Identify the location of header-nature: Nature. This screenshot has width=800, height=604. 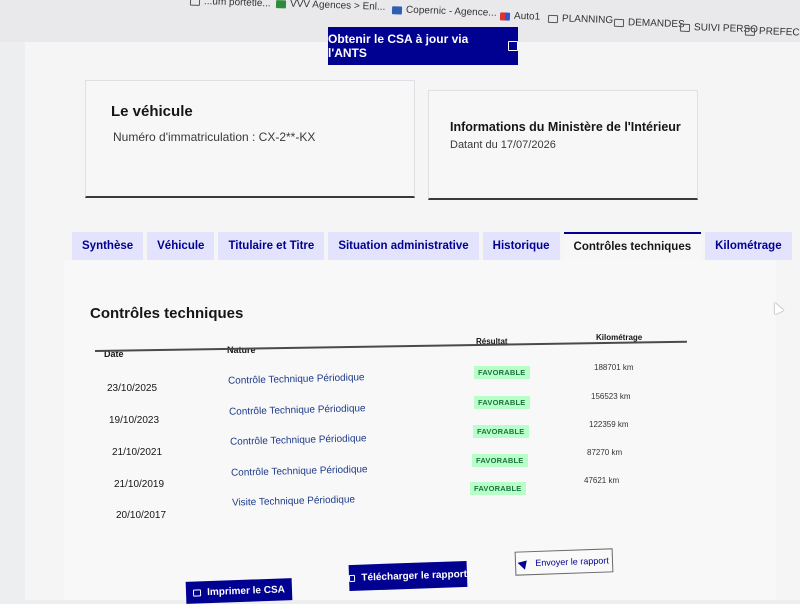
(241, 350).